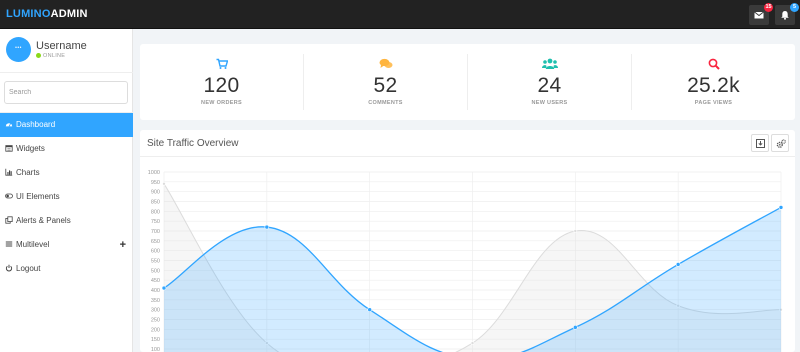  I want to click on shopping-cart-icon, so click(222, 63).